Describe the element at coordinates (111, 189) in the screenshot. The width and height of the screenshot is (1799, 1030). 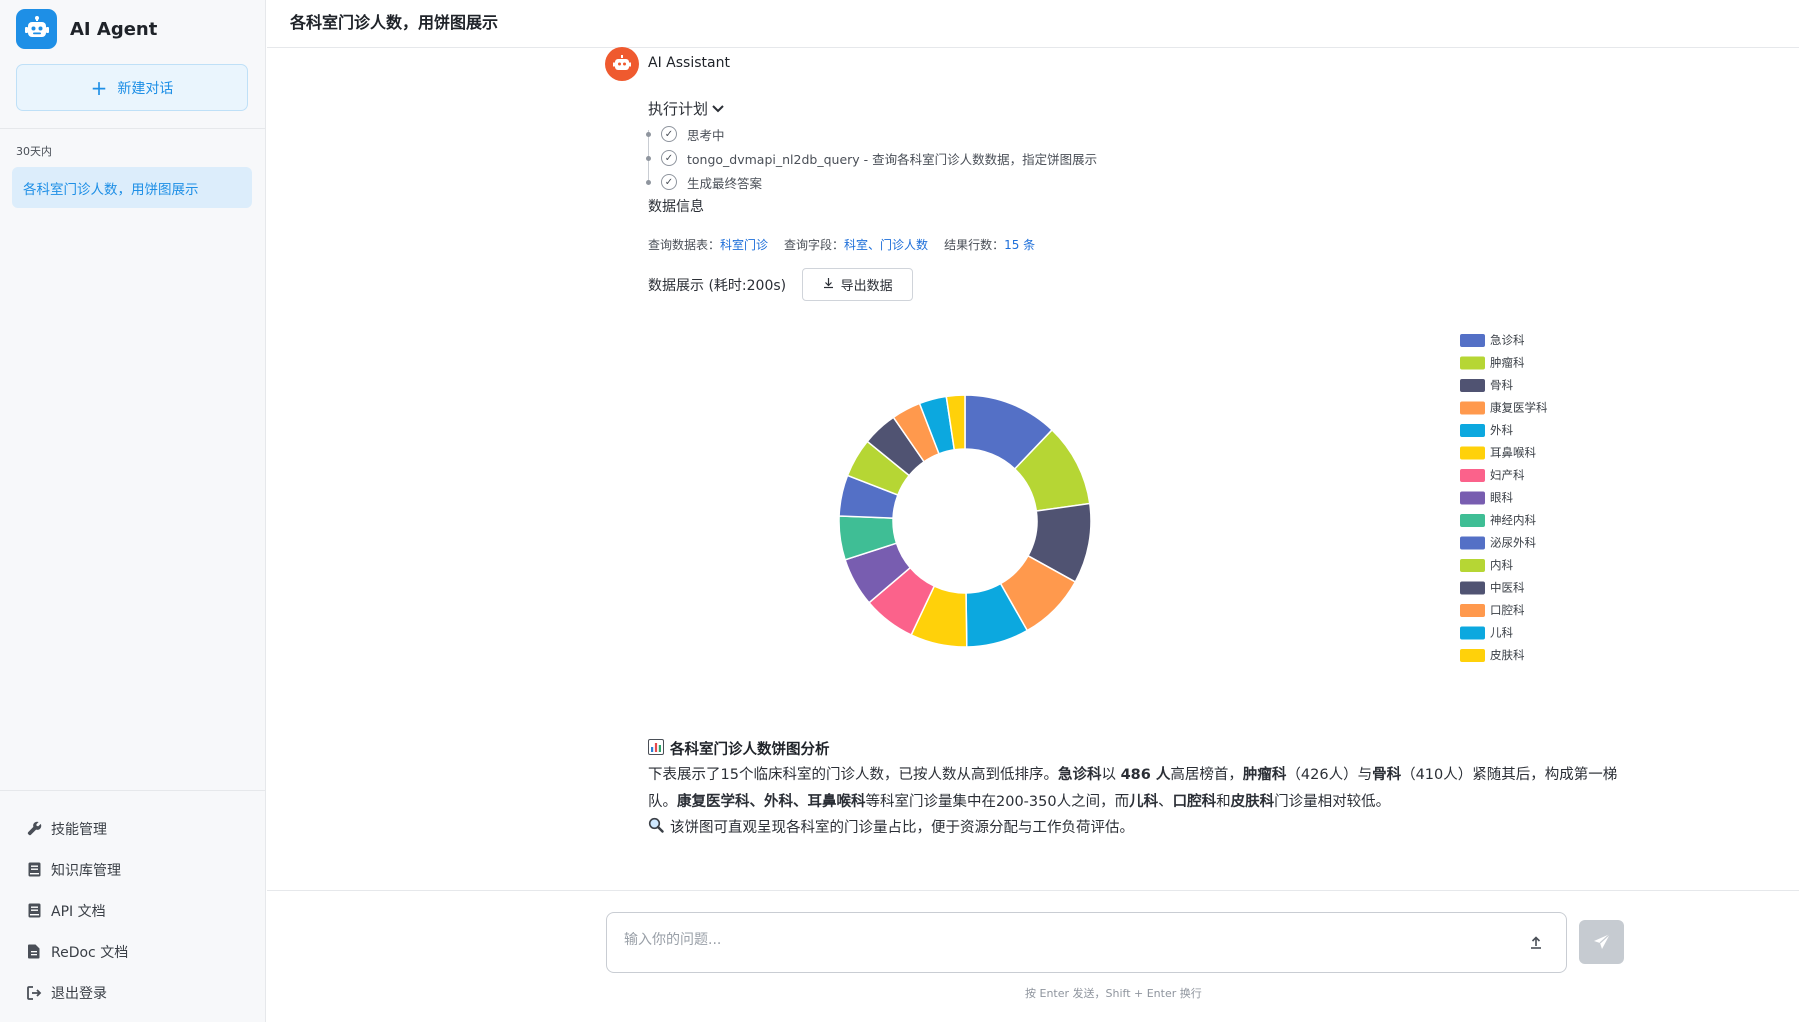
I see `conversation-title: 各科室门诊人数，用饼图展示` at that location.